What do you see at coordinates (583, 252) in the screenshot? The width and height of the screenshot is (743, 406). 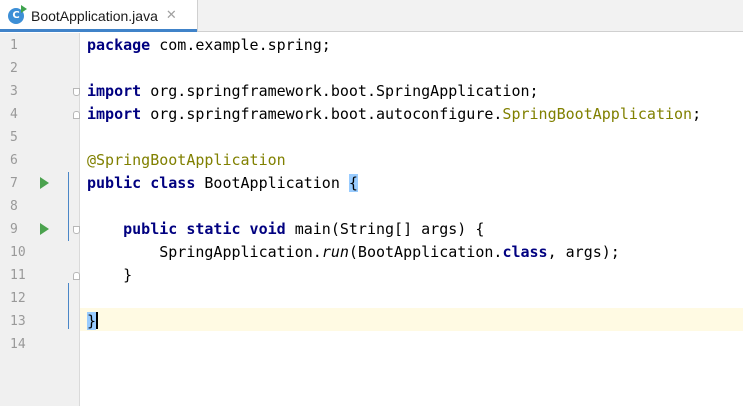 I see `call-arguments-end: , args);` at bounding box center [583, 252].